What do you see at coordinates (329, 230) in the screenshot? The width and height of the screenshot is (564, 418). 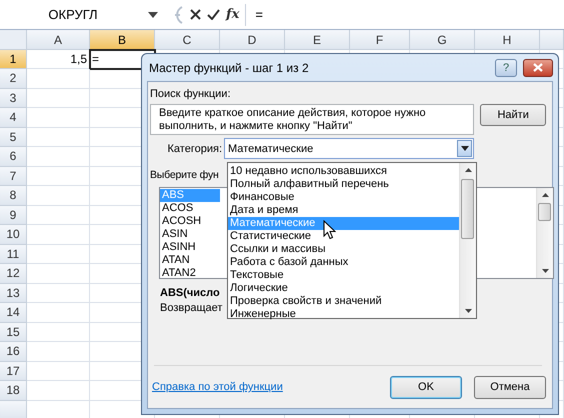 I see `mouse-pointer-icon` at bounding box center [329, 230].